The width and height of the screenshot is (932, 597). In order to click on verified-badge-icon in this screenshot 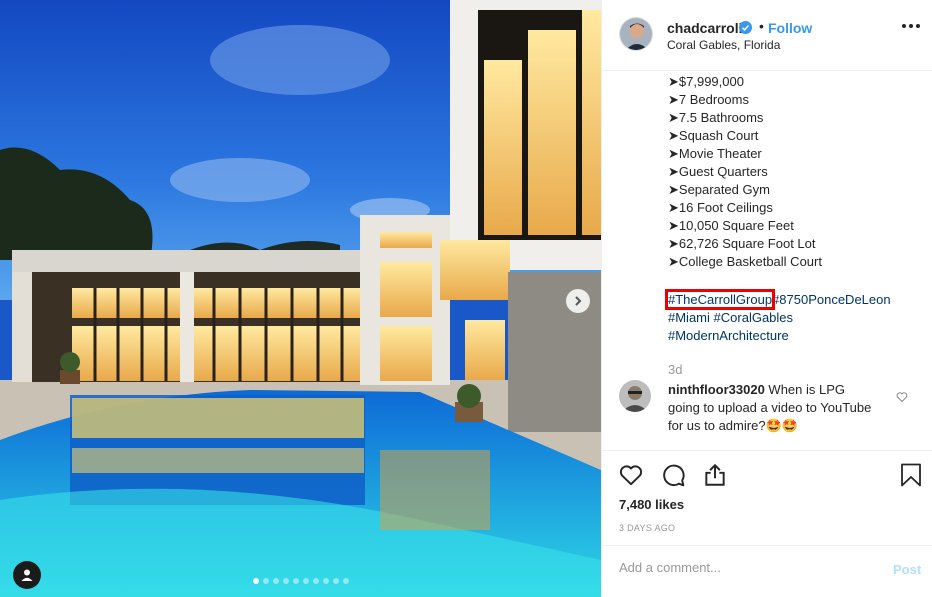, I will do `click(745, 27)`.